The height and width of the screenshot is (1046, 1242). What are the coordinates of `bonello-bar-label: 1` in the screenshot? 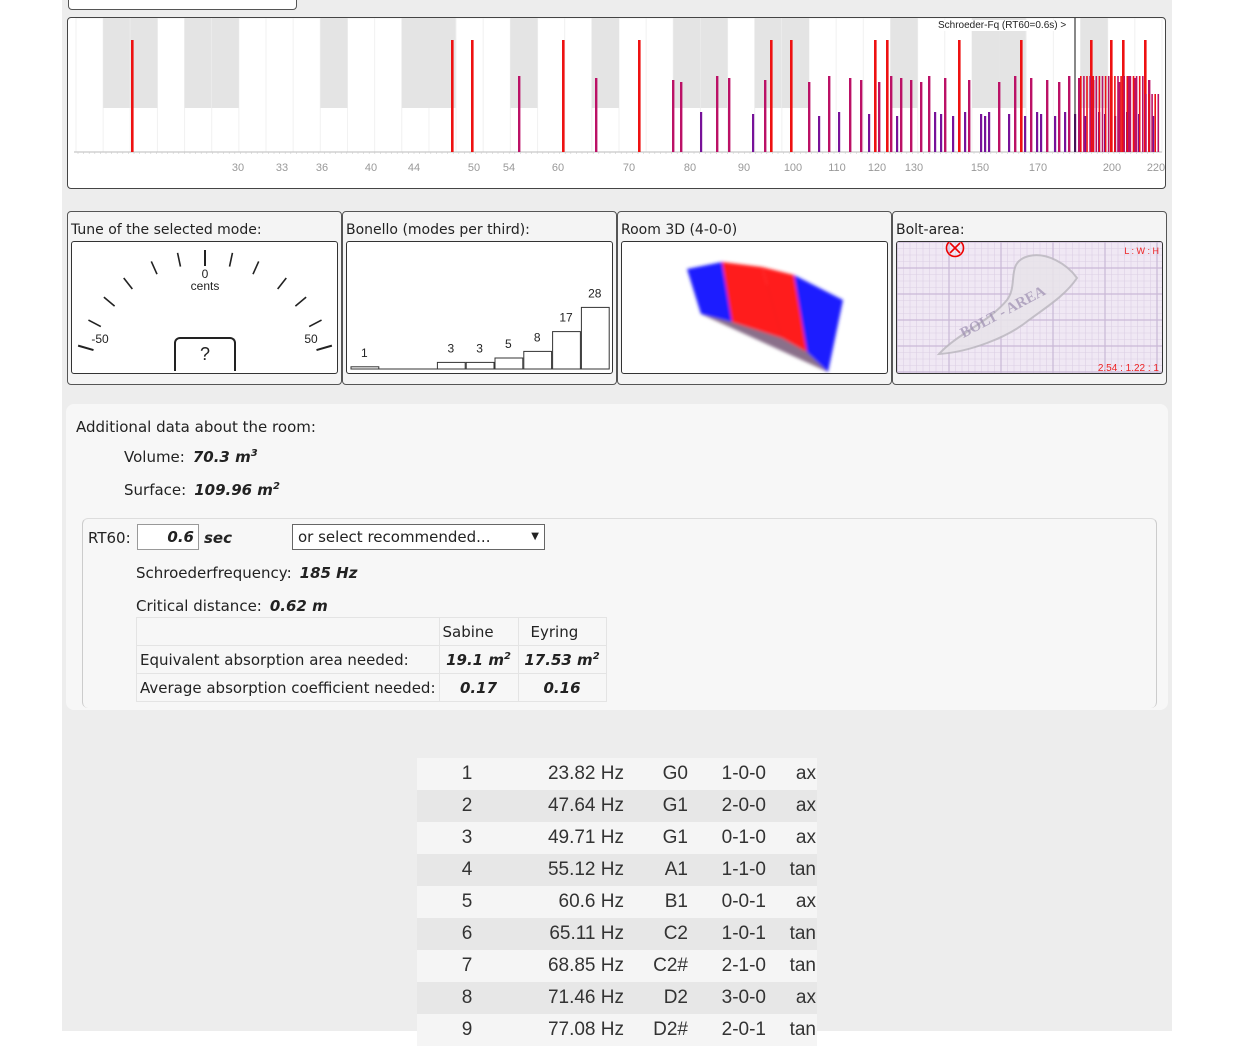 It's located at (364, 353).